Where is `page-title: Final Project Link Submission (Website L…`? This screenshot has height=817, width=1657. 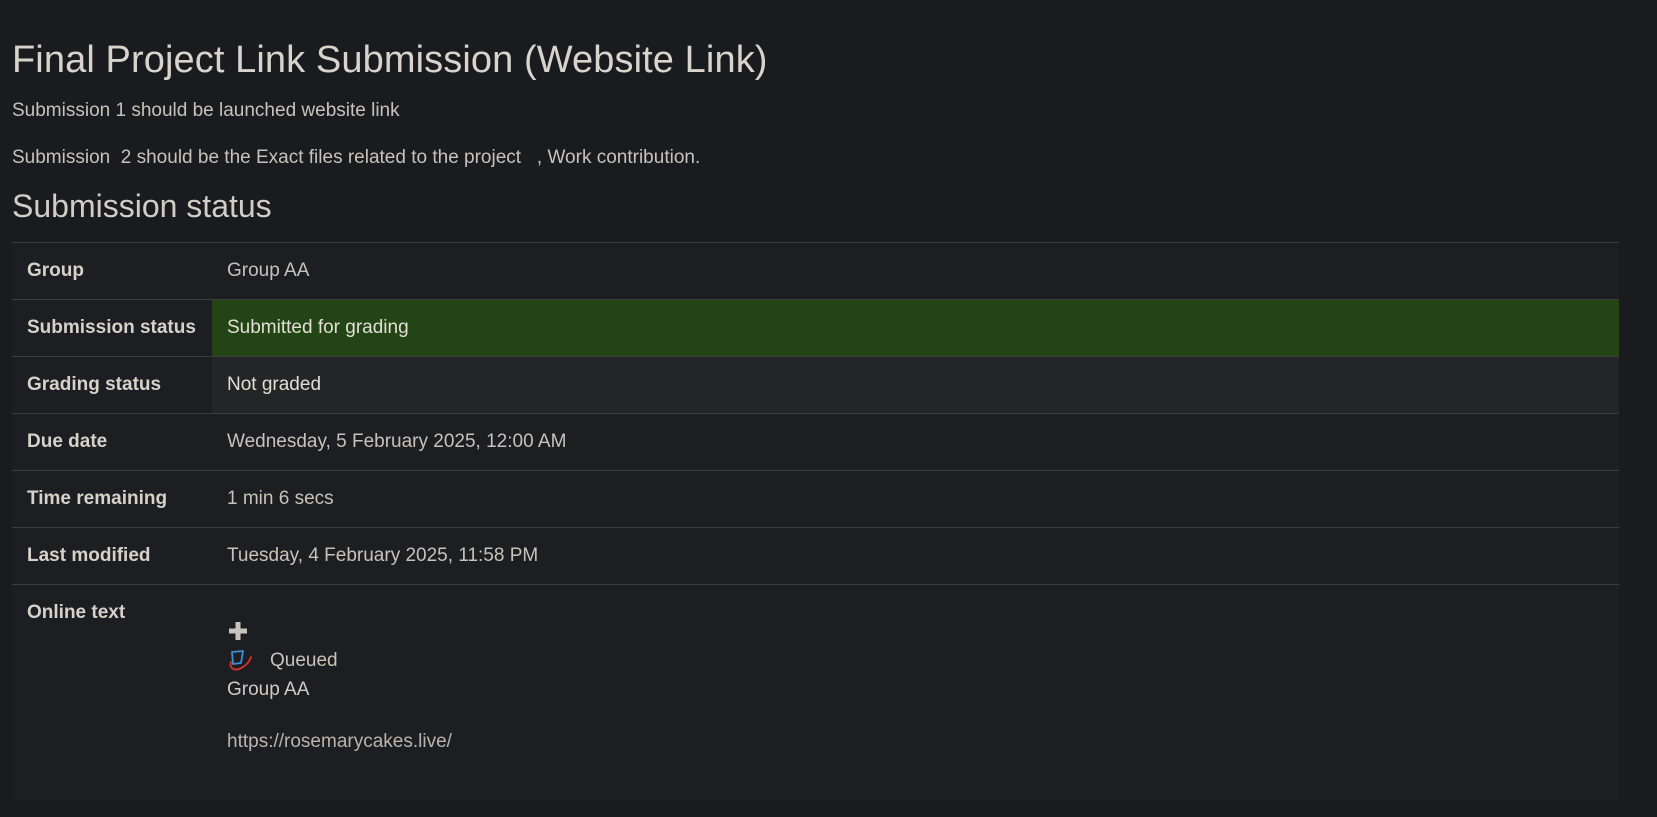
page-title: Final Project Link Submission (Website L… is located at coordinates (390, 60).